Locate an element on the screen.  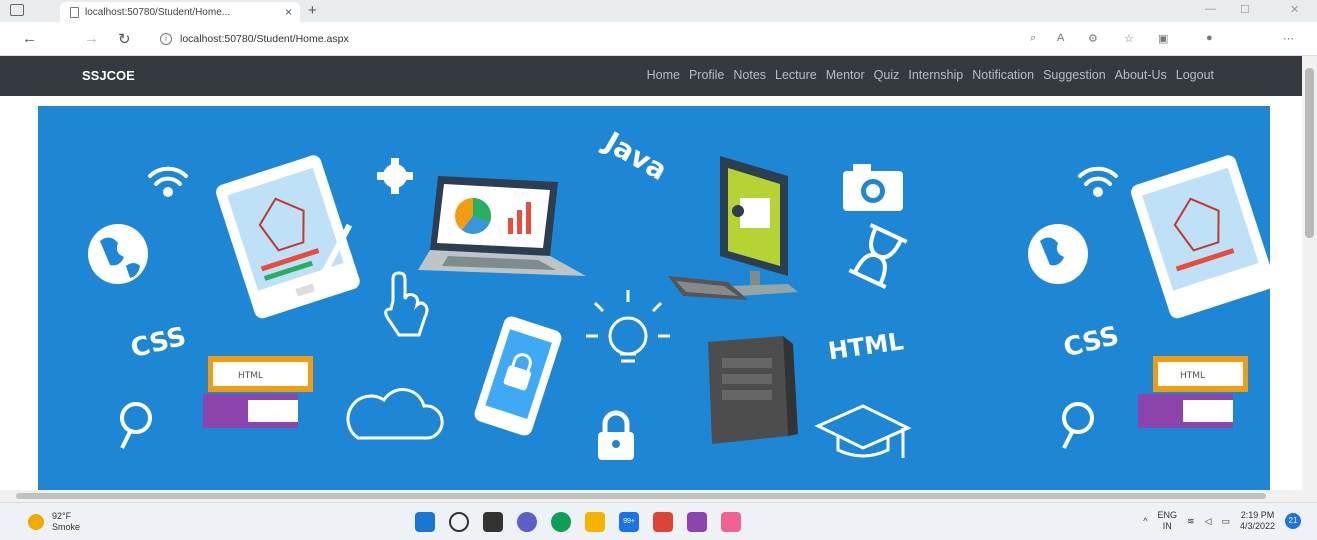
clock: 2:19 PM 4/3/2022 is located at coordinates (1257, 521).